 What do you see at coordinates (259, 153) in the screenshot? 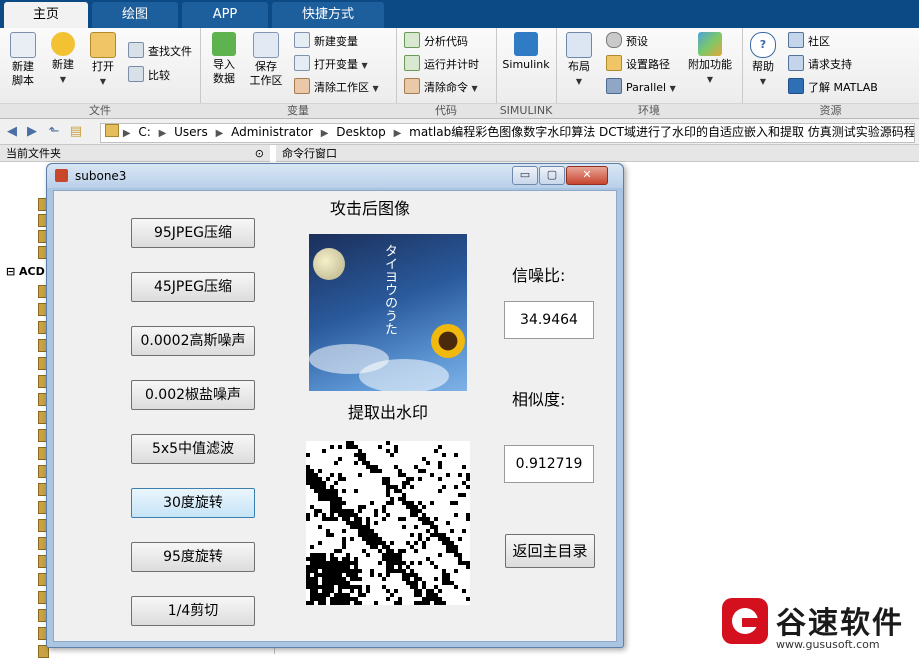
I see `panel-menu-icon: ⊙` at bounding box center [259, 153].